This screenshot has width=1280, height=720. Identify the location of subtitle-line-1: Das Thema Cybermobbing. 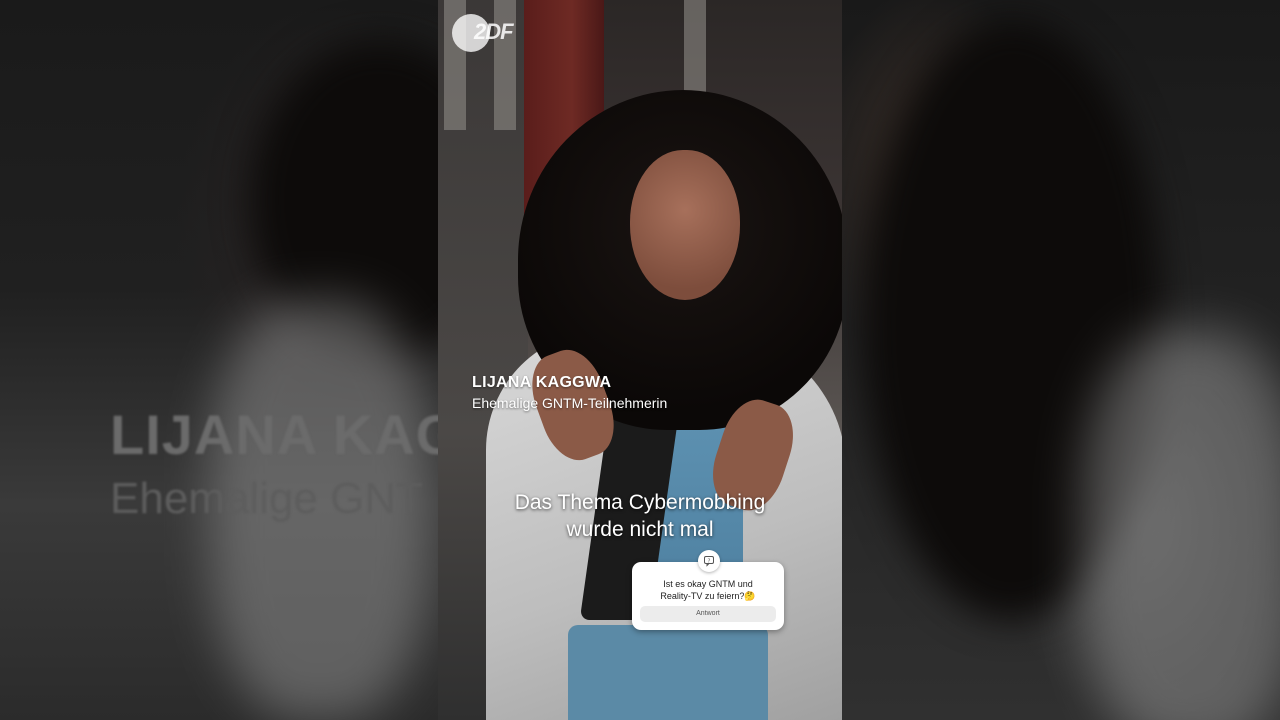
(640, 502).